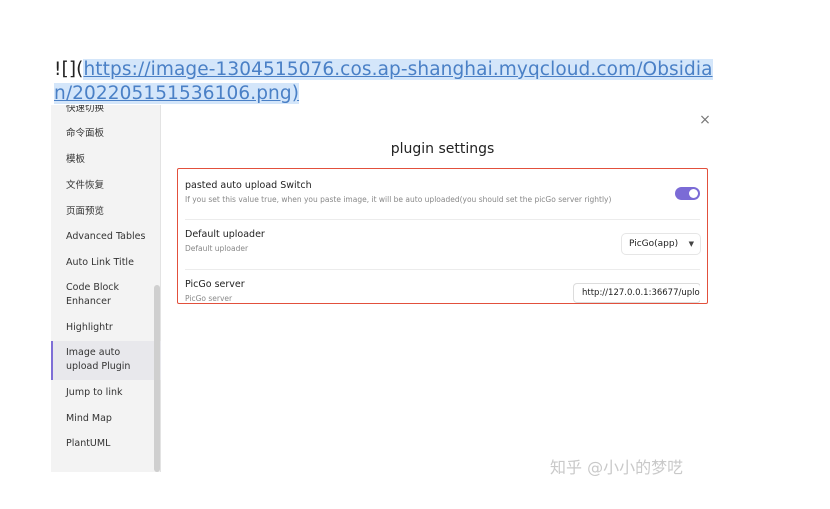 The height and width of the screenshot is (509, 830). I want to click on sidebar-item-command-palette: 命令面板, so click(106, 134).